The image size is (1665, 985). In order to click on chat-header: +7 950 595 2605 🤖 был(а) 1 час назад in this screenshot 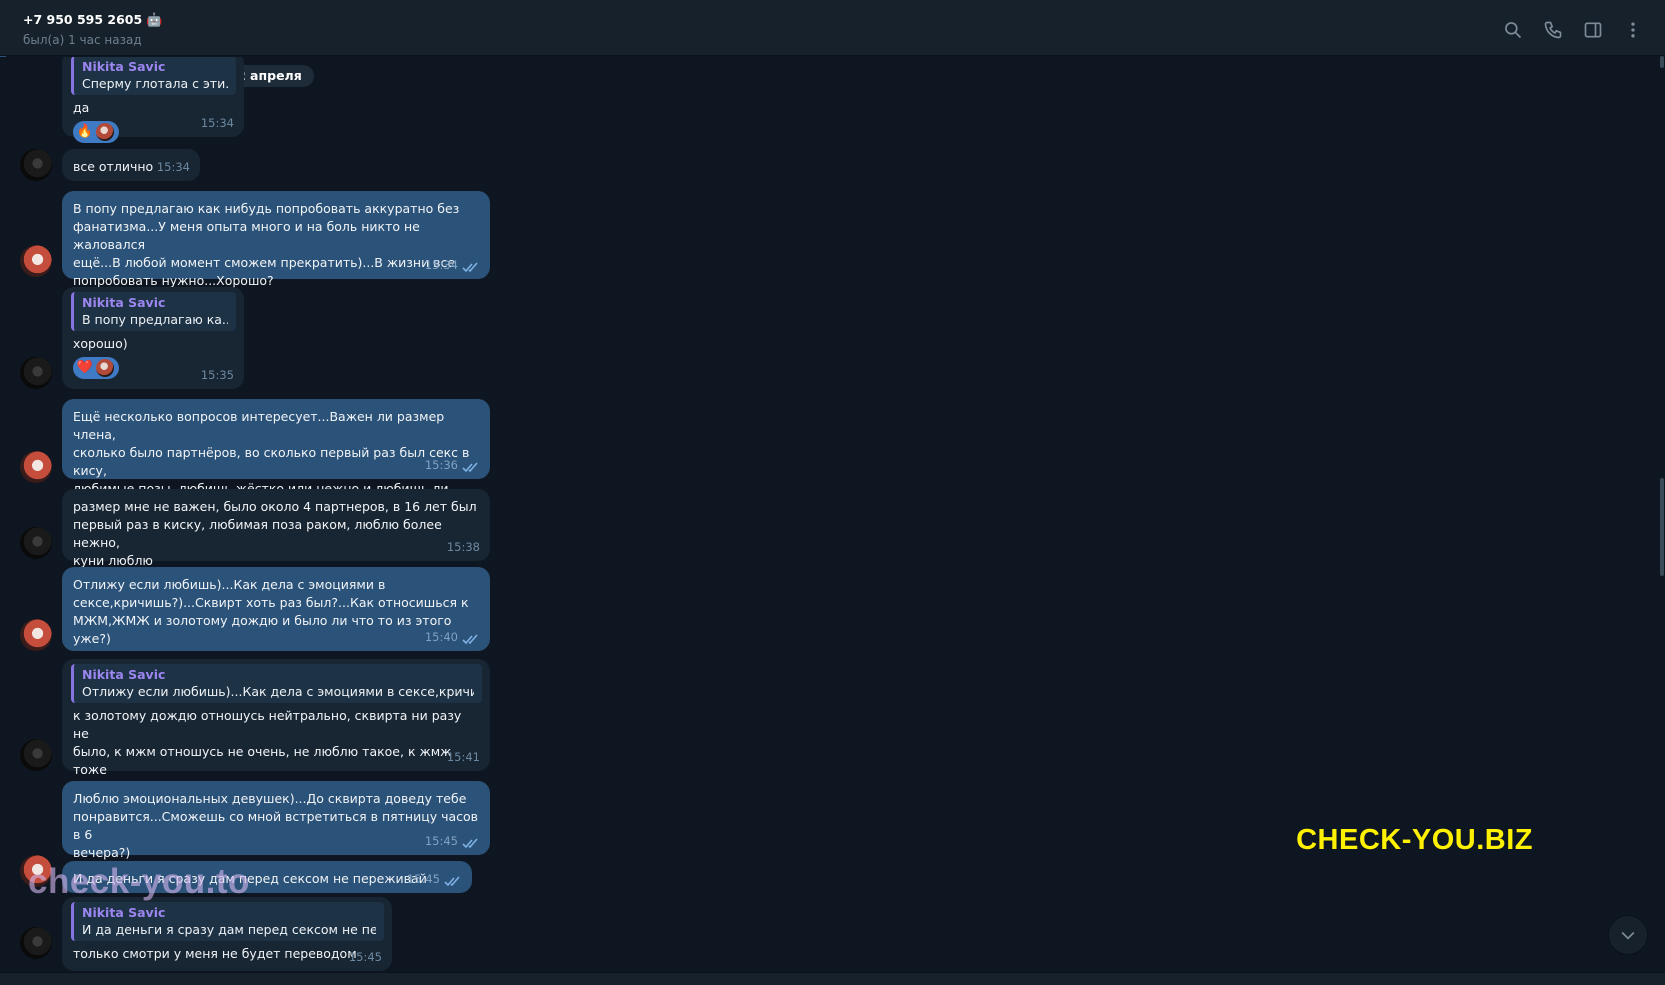, I will do `click(832, 28)`.